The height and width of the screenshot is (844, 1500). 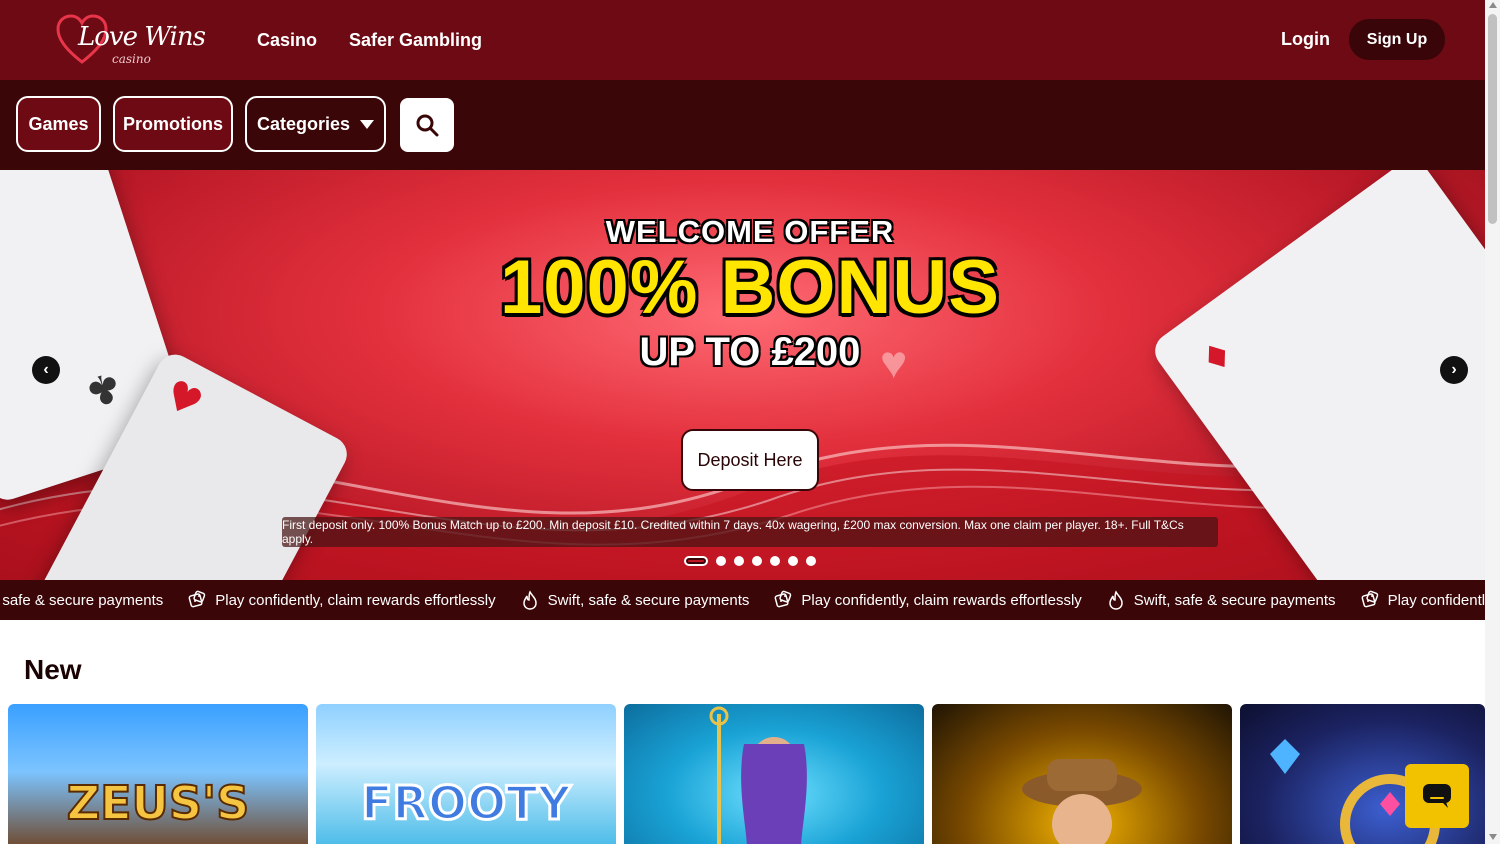 I want to click on chat-widget-button, so click(x=1437, y=796).